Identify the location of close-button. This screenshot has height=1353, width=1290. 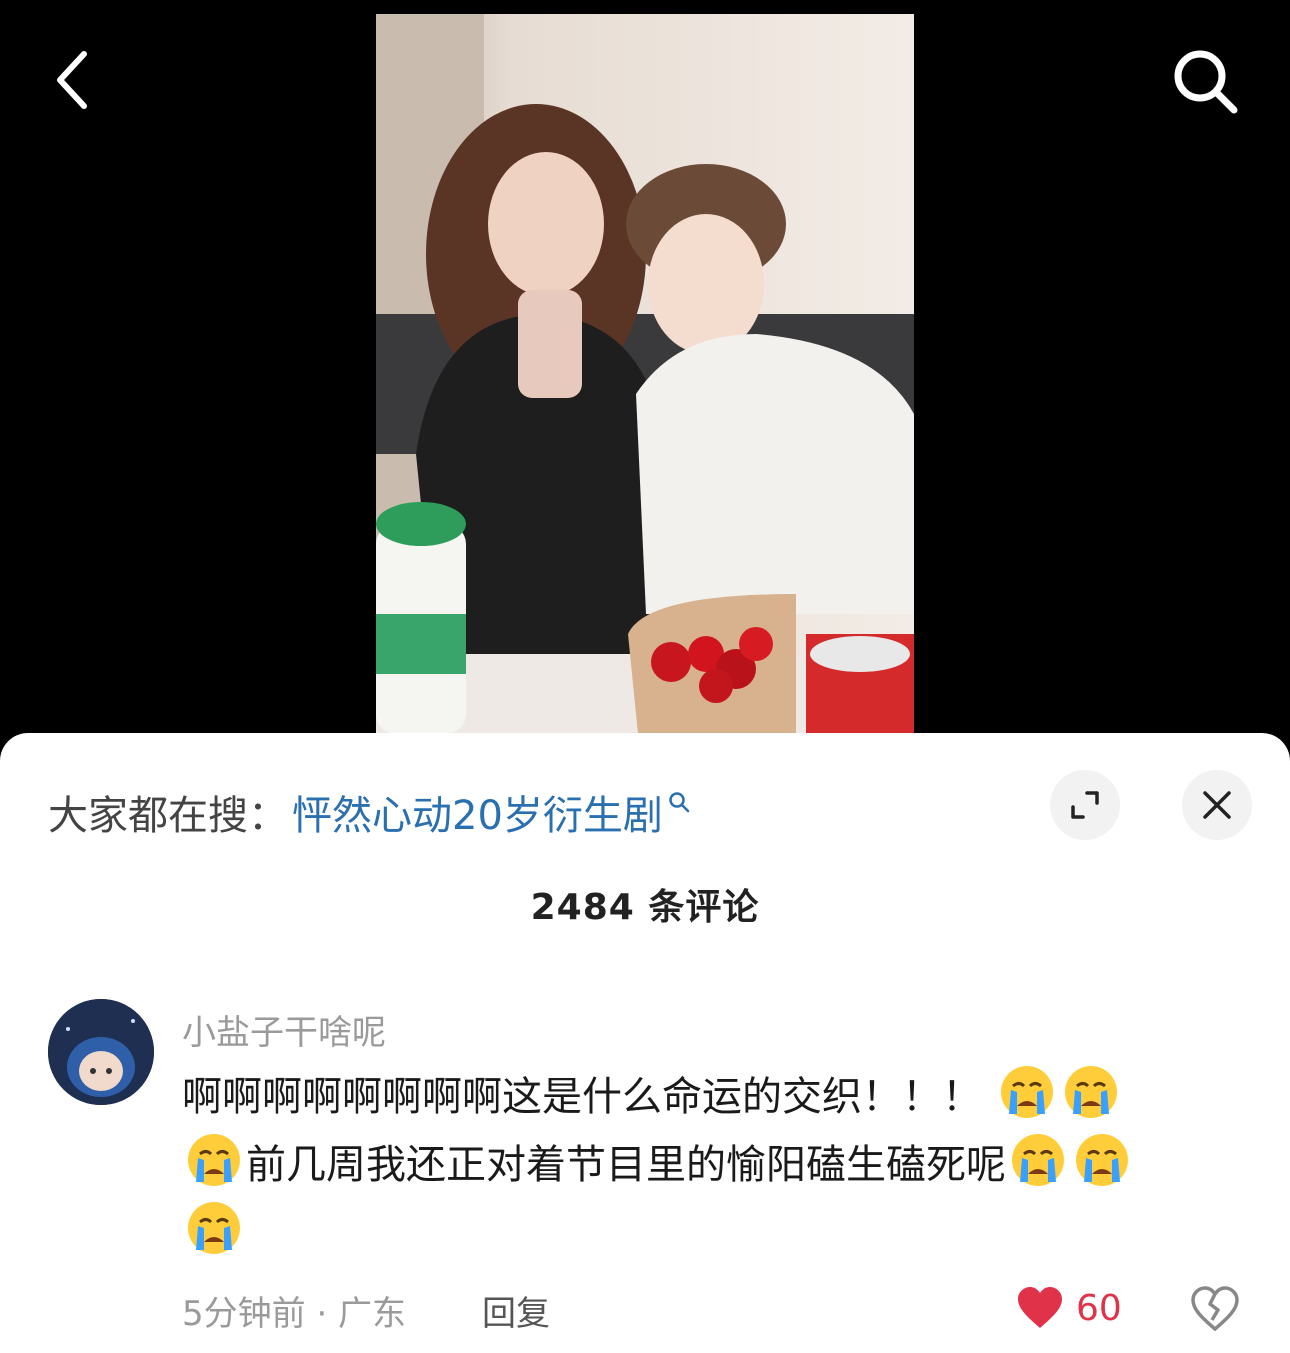
(1217, 805).